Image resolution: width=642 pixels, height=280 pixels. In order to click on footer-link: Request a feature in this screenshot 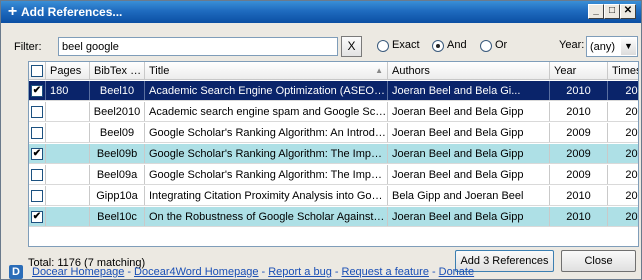, I will do `click(385, 272)`.